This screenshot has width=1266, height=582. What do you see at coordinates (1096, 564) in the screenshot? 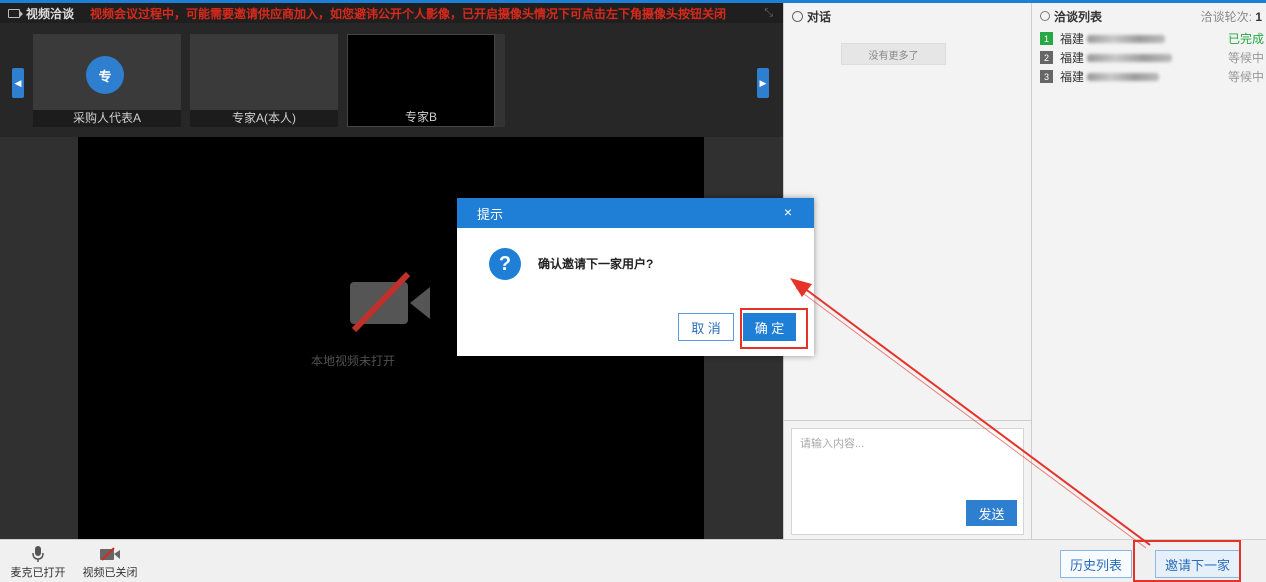
I see `history-list-button: 历史列表` at bounding box center [1096, 564].